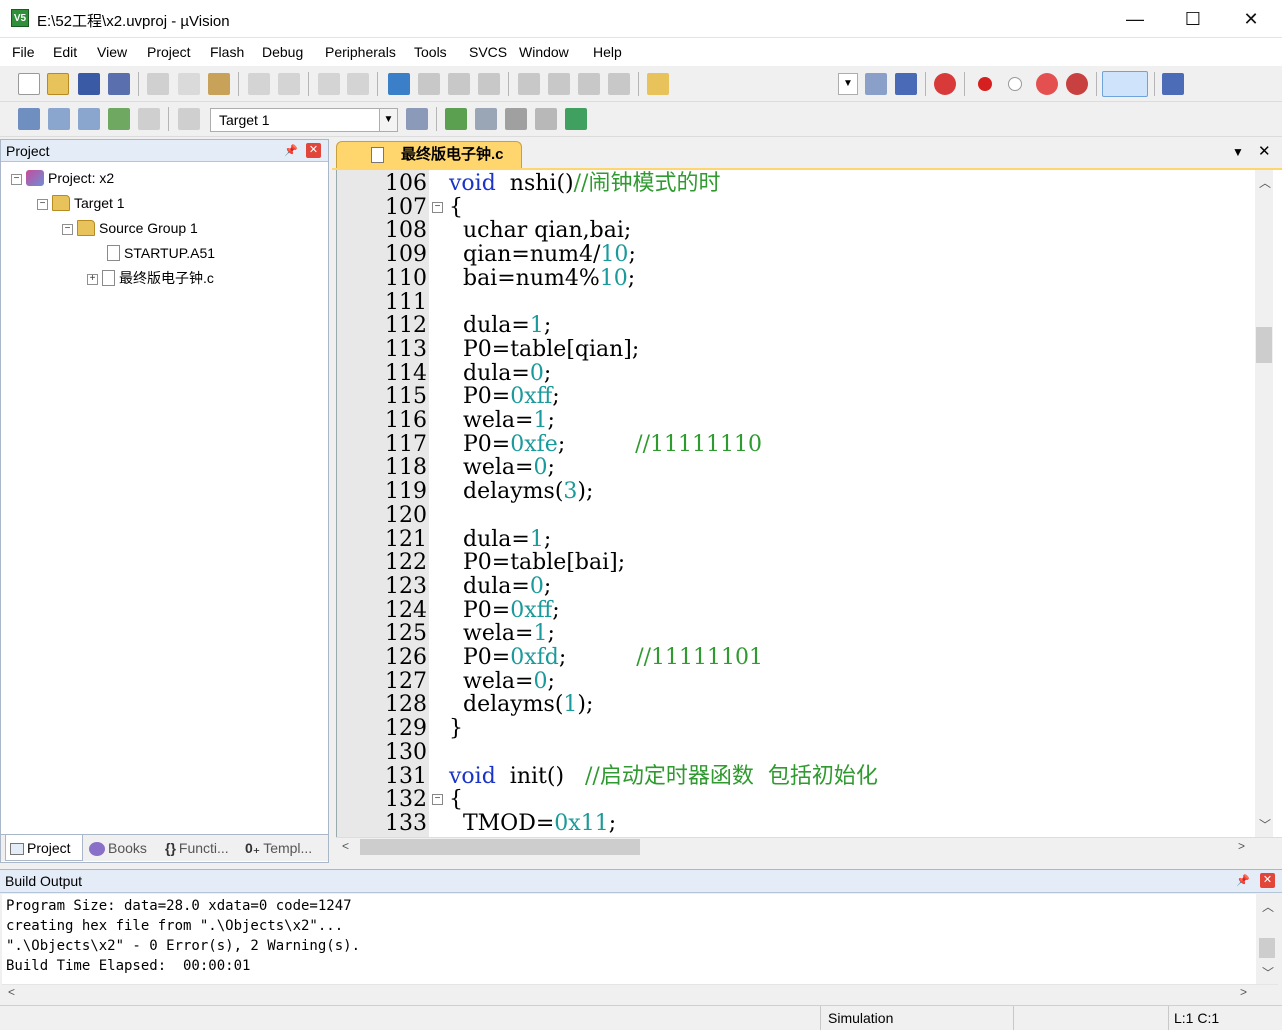 This screenshot has width=1282, height=1030. What do you see at coordinates (44, 848) in the screenshot?
I see `tab-project: Project` at bounding box center [44, 848].